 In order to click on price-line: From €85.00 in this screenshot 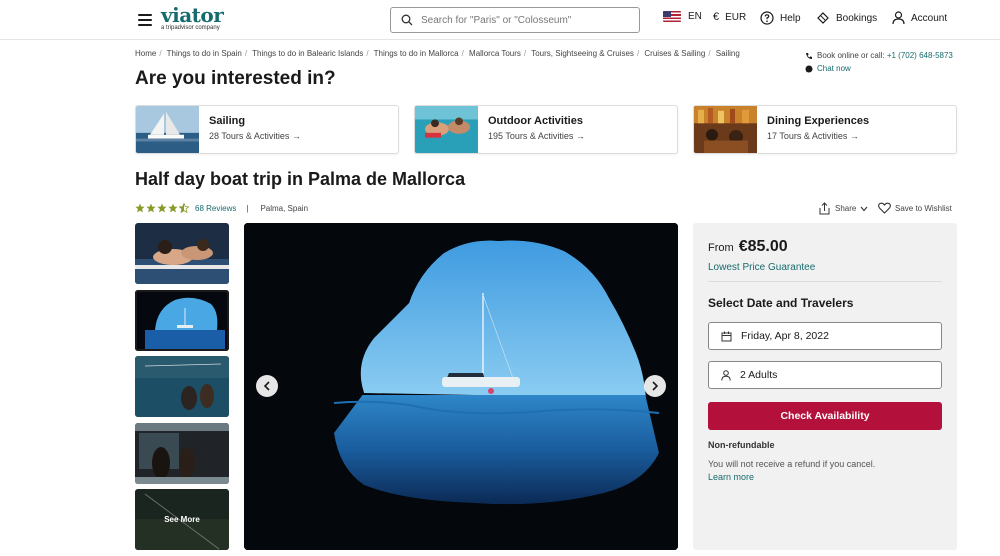, I will do `click(748, 247)`.